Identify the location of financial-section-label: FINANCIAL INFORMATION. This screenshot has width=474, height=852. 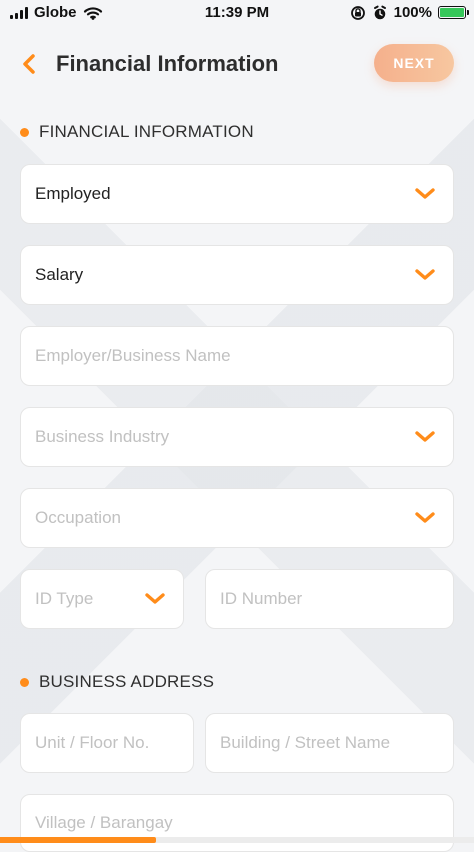
(146, 131).